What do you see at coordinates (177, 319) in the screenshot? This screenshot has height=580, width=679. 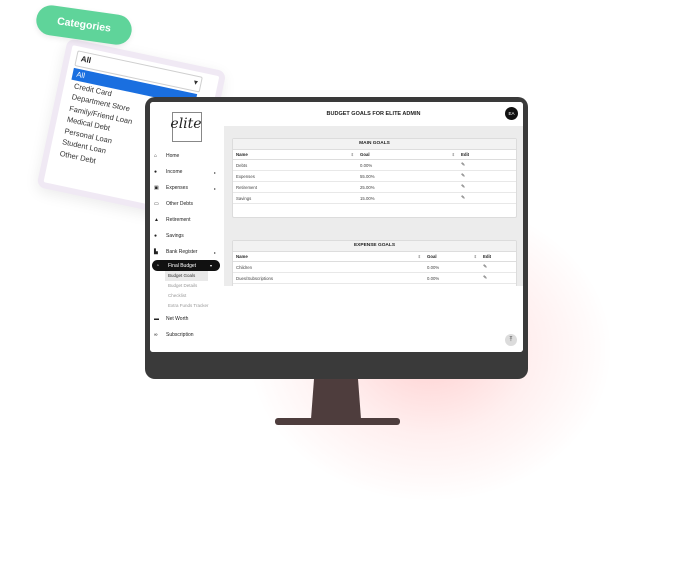 I see `sidebar-item-label: Net Worth` at bounding box center [177, 319].